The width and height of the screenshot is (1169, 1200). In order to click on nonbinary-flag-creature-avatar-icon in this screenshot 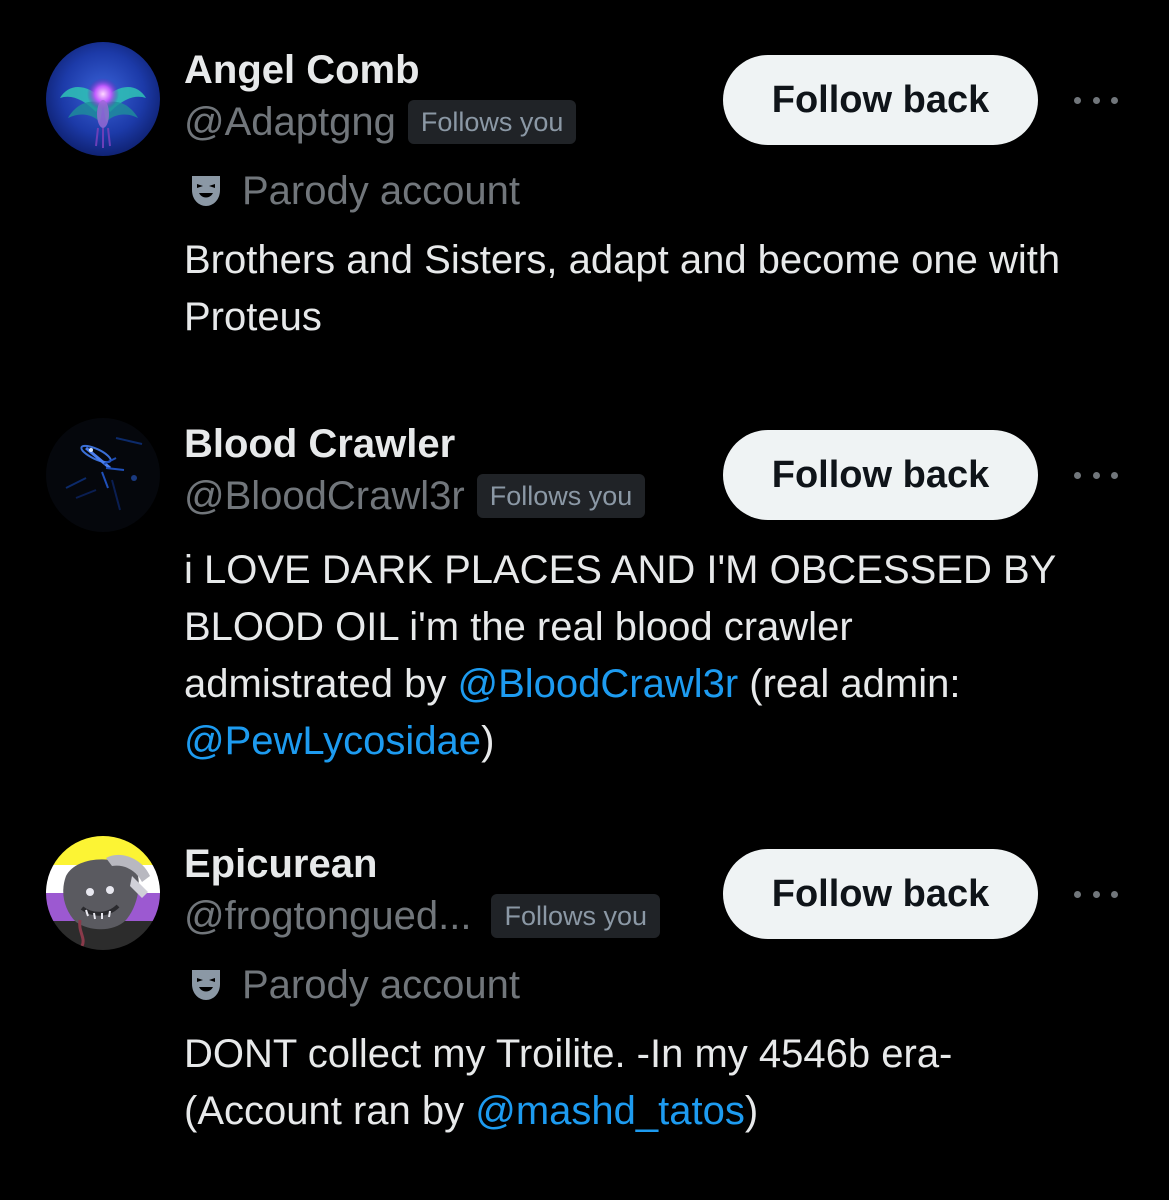, I will do `click(103, 893)`.